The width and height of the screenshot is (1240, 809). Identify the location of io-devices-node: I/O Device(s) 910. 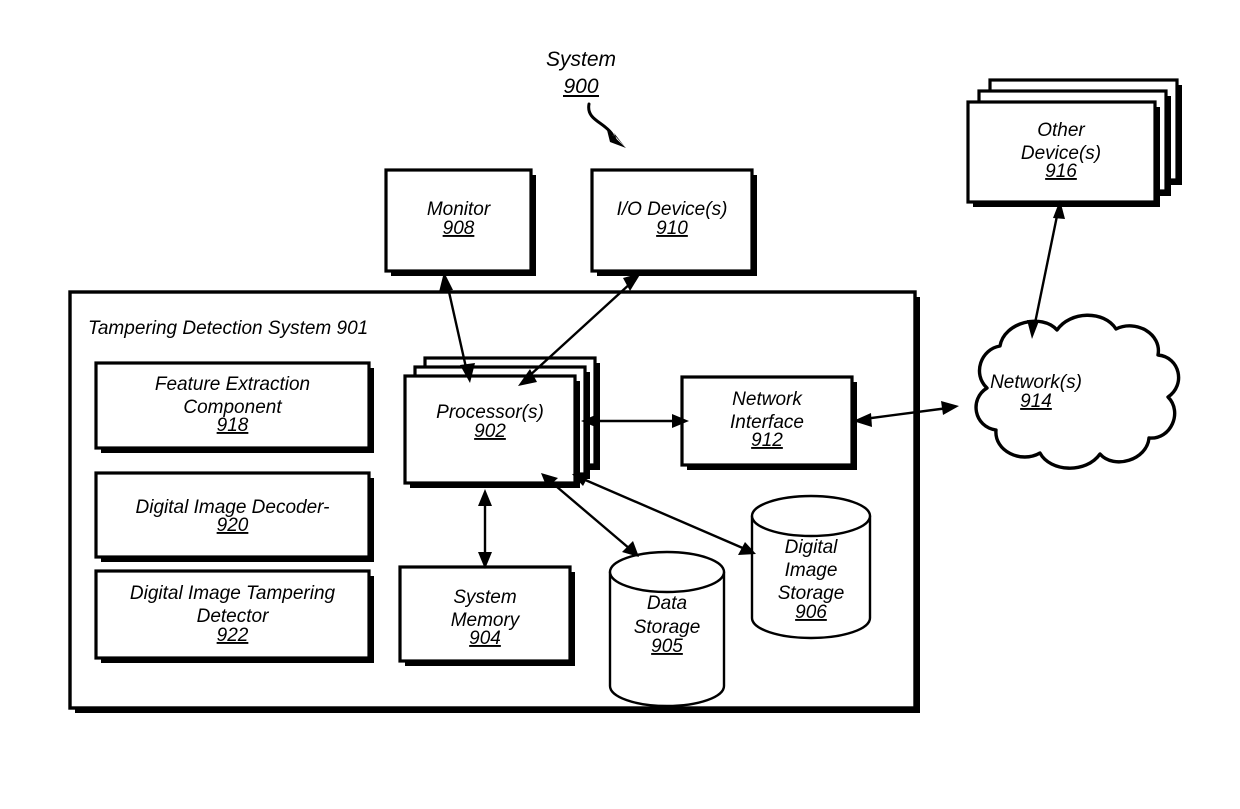
(673, 222).